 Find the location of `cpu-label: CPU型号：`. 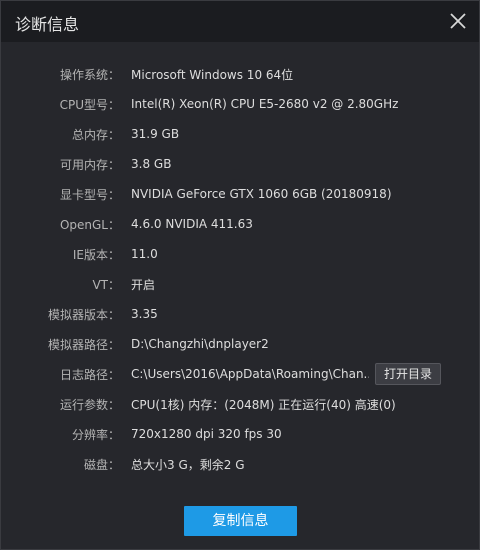

cpu-label: CPU型号： is located at coordinates (89, 104).